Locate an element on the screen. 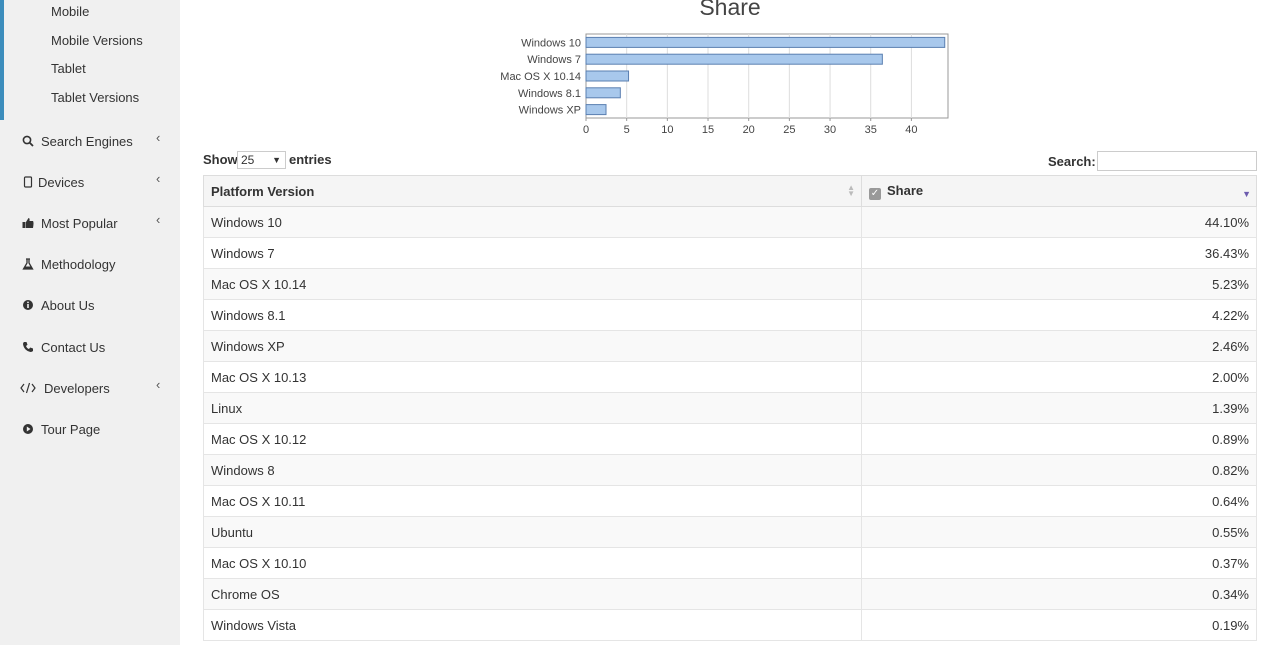  platform-version-cell: Mac OS X 10.11 is located at coordinates (532, 501).